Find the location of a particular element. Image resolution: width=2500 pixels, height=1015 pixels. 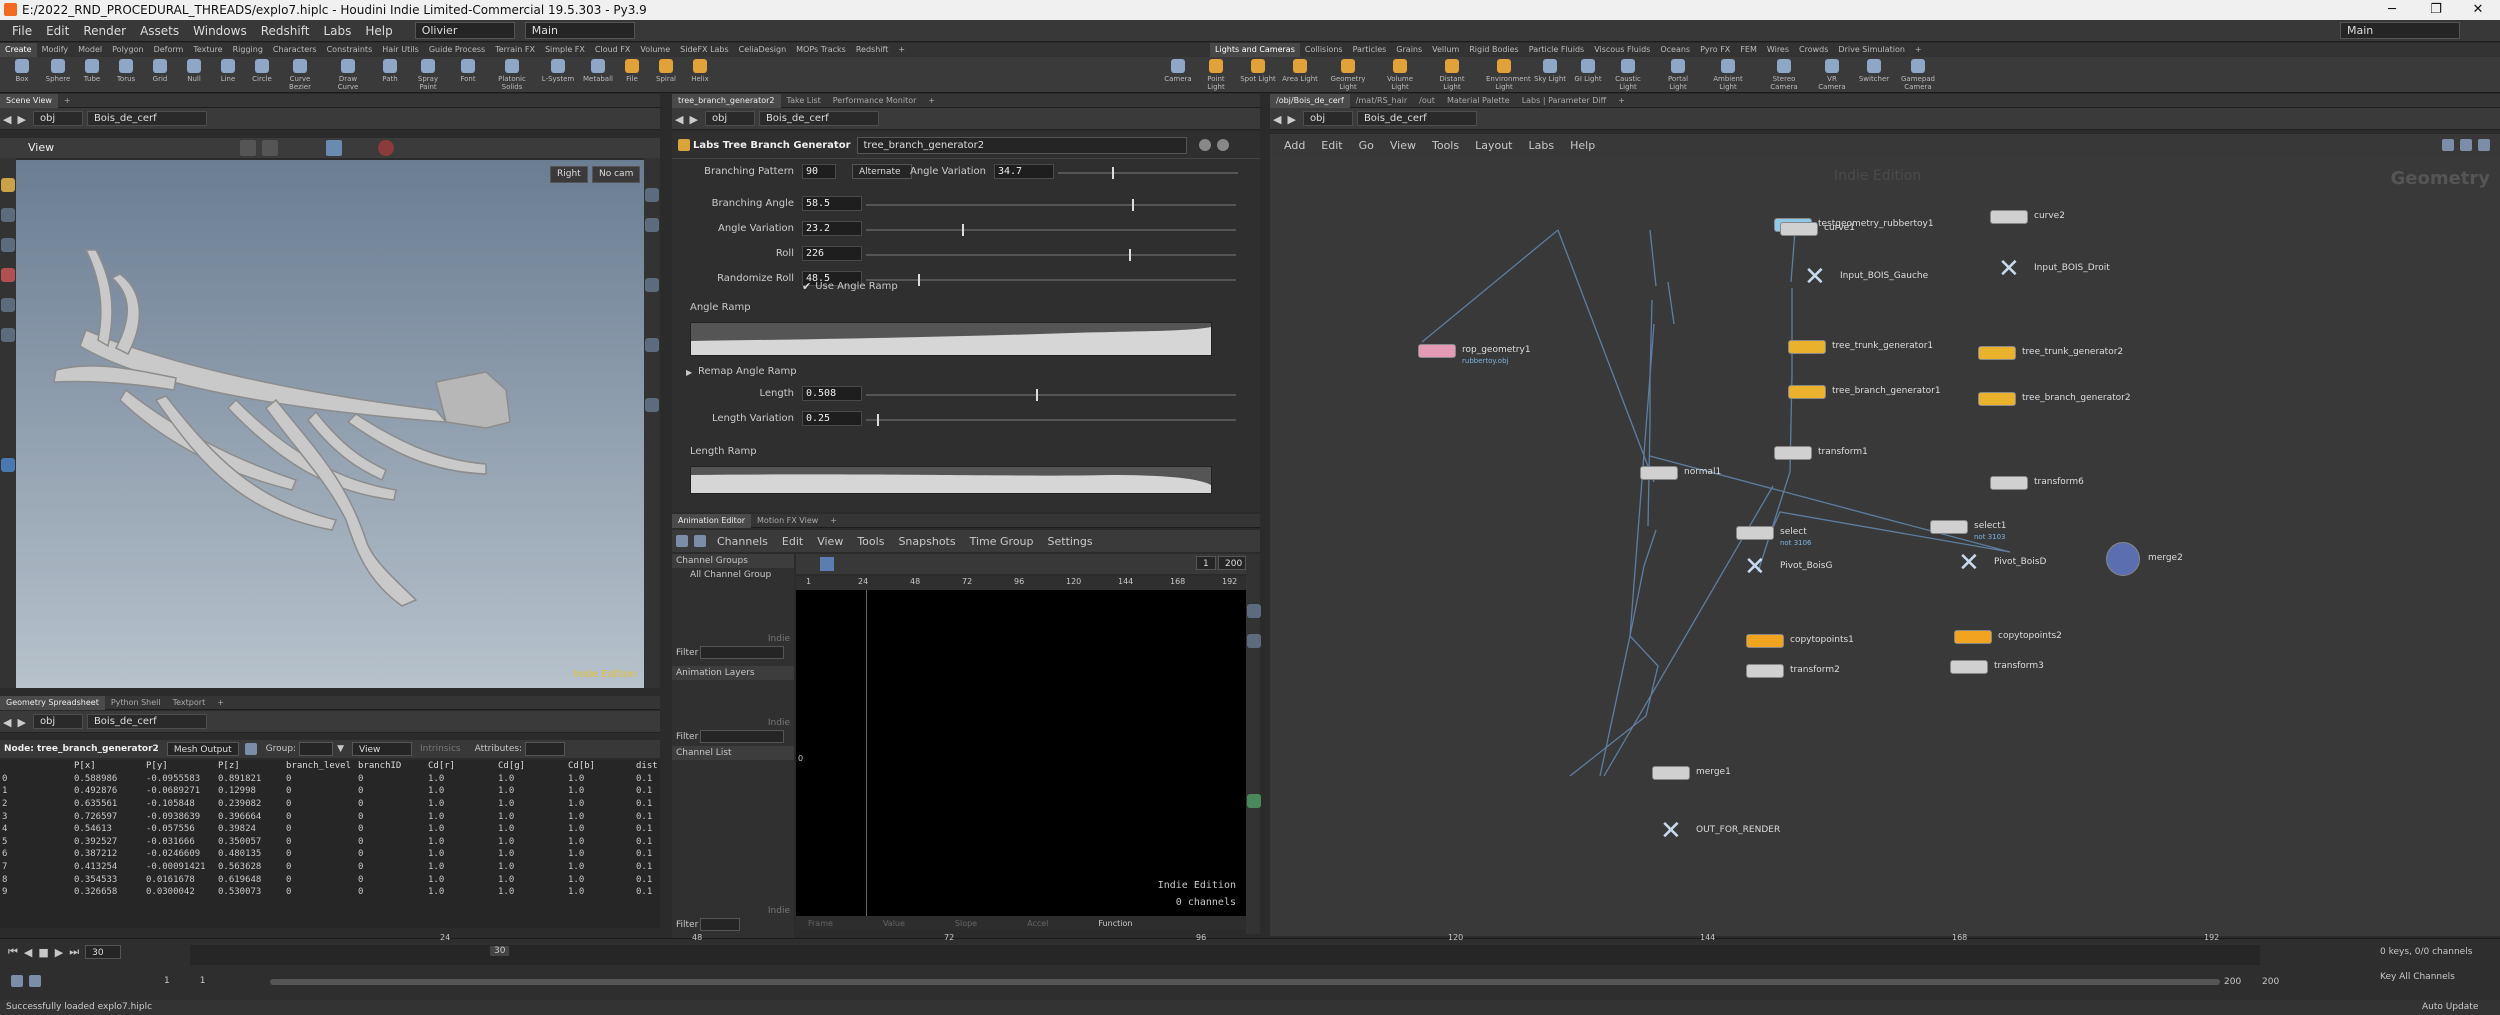

tool-stereo-camera: Stereo Camera is located at coordinates (1784, 75).